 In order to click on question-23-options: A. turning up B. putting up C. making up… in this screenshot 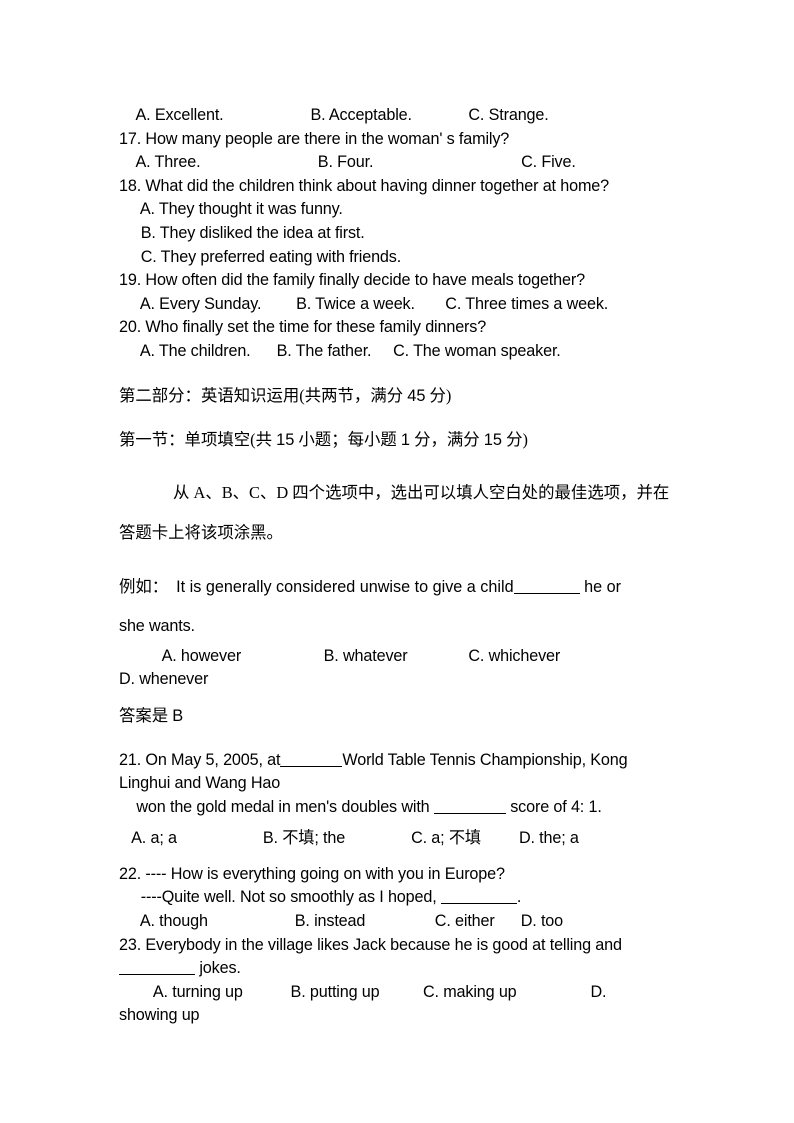, I will do `click(363, 991)`.